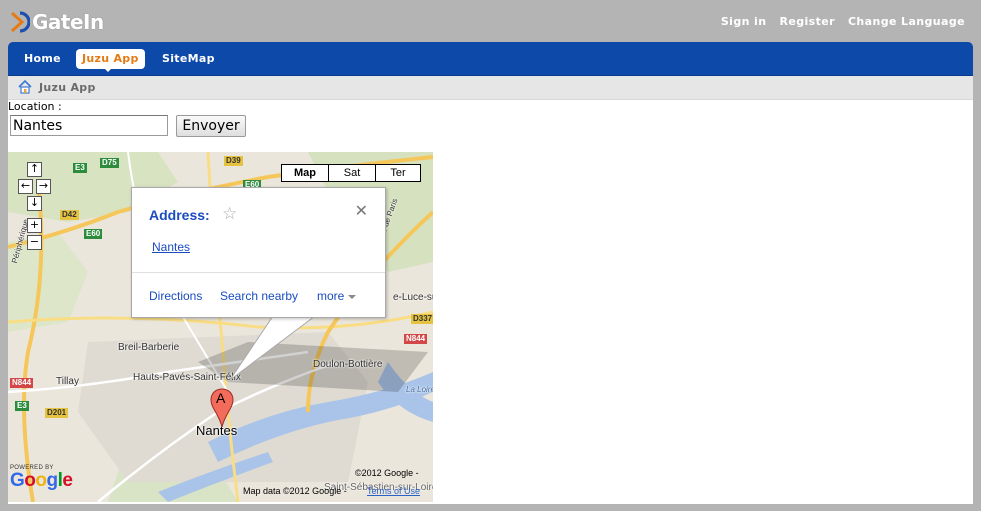 The height and width of the screenshot is (511, 981). What do you see at coordinates (175, 296) in the screenshot?
I see `directions-link: Directions` at bounding box center [175, 296].